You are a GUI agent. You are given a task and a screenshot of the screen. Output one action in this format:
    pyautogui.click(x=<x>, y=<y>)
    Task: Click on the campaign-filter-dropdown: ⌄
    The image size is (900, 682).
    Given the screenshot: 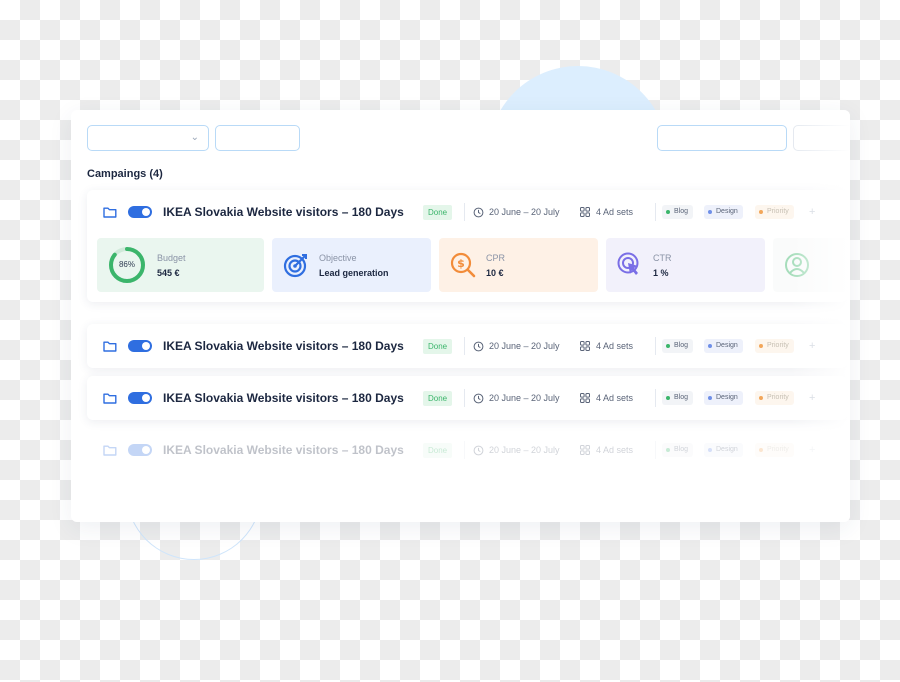 What is the action you would take?
    pyautogui.click(x=148, y=138)
    